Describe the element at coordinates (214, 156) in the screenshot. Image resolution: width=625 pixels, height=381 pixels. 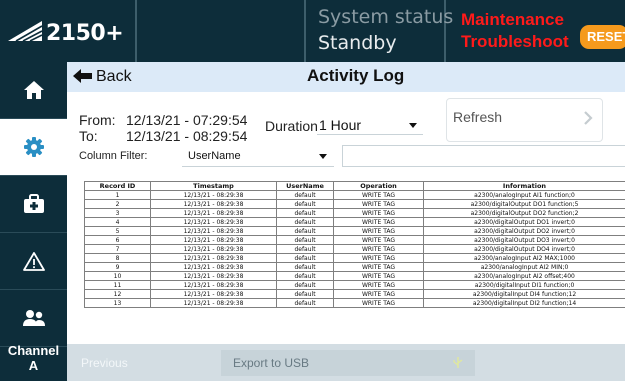
I see `column-filter-value: UserName` at that location.